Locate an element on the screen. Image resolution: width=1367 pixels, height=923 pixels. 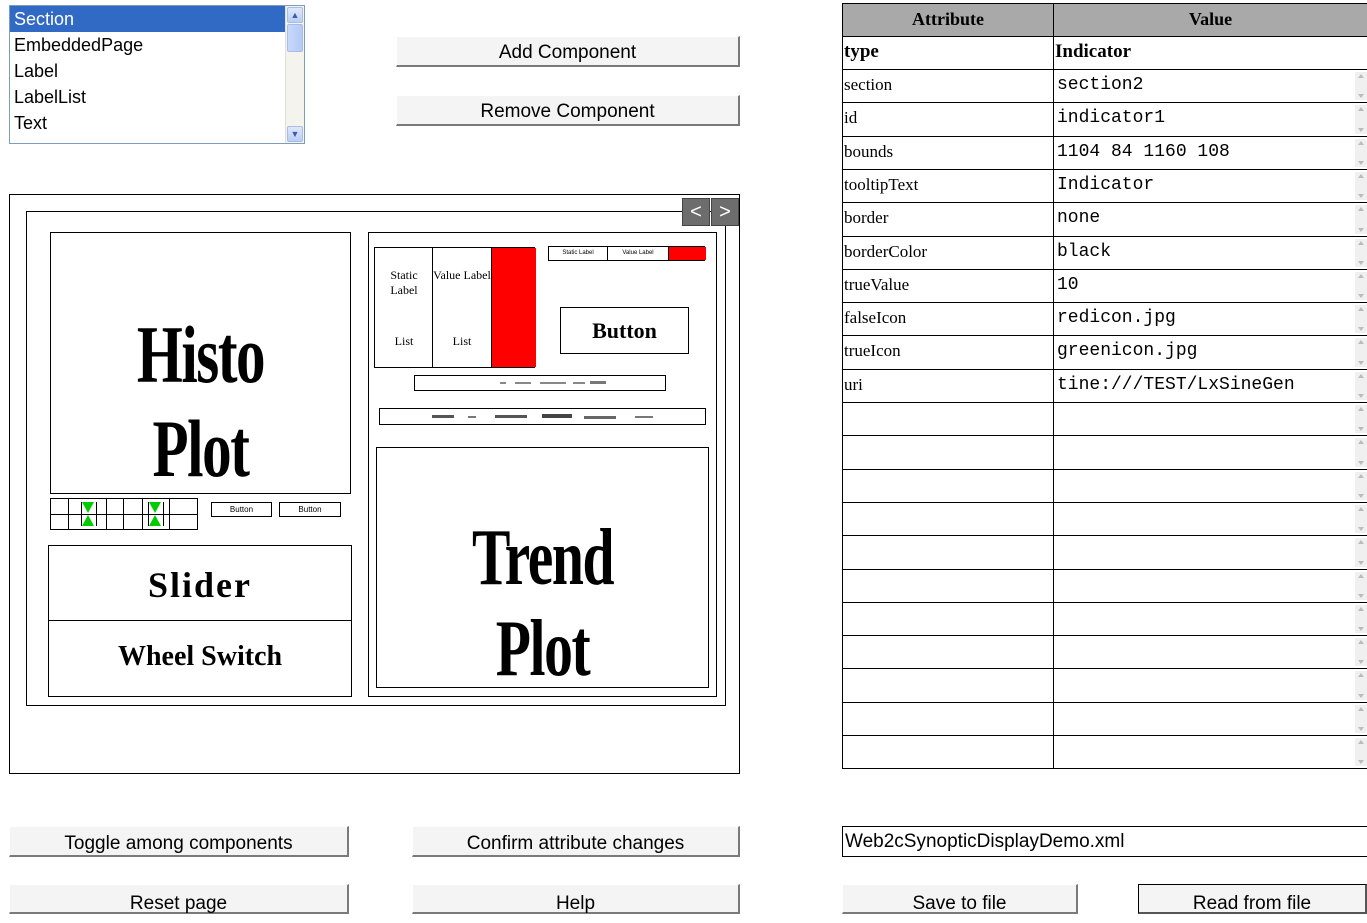
list-item-section: Section is located at coordinates (148, 19).